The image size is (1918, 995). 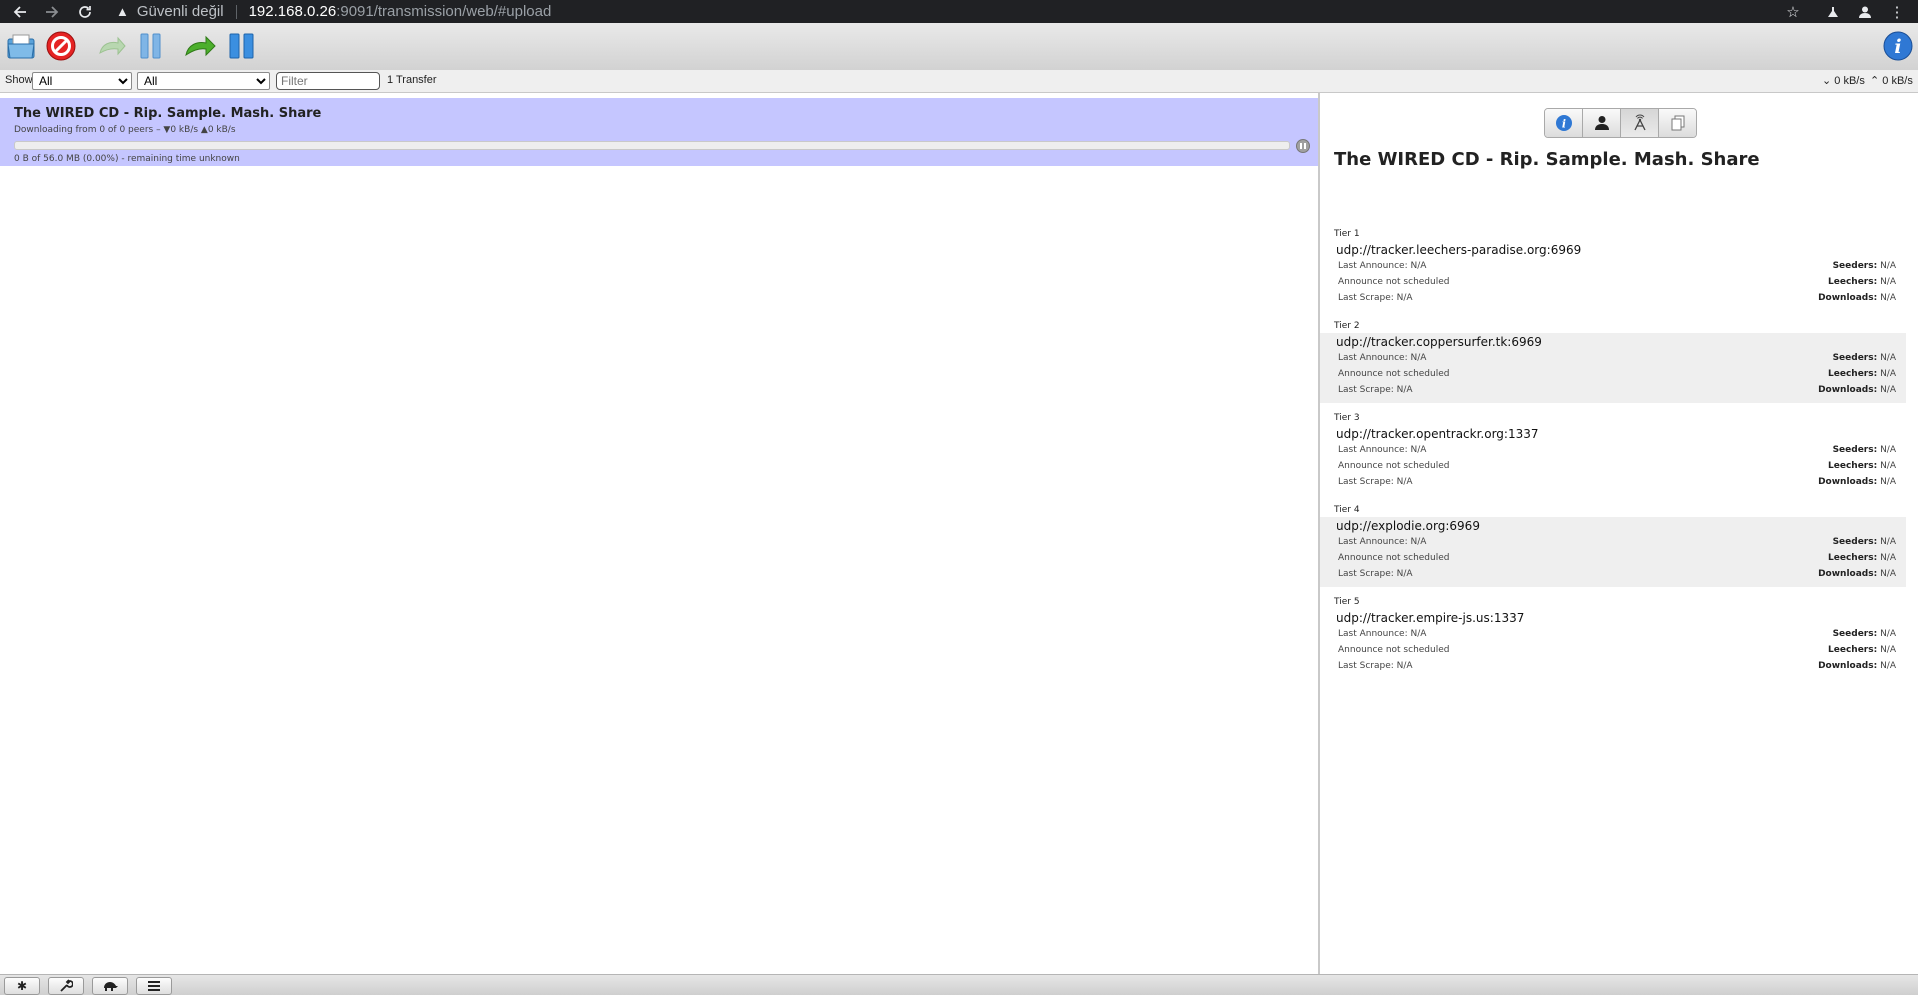 What do you see at coordinates (20, 11) in the screenshot?
I see `back-button` at bounding box center [20, 11].